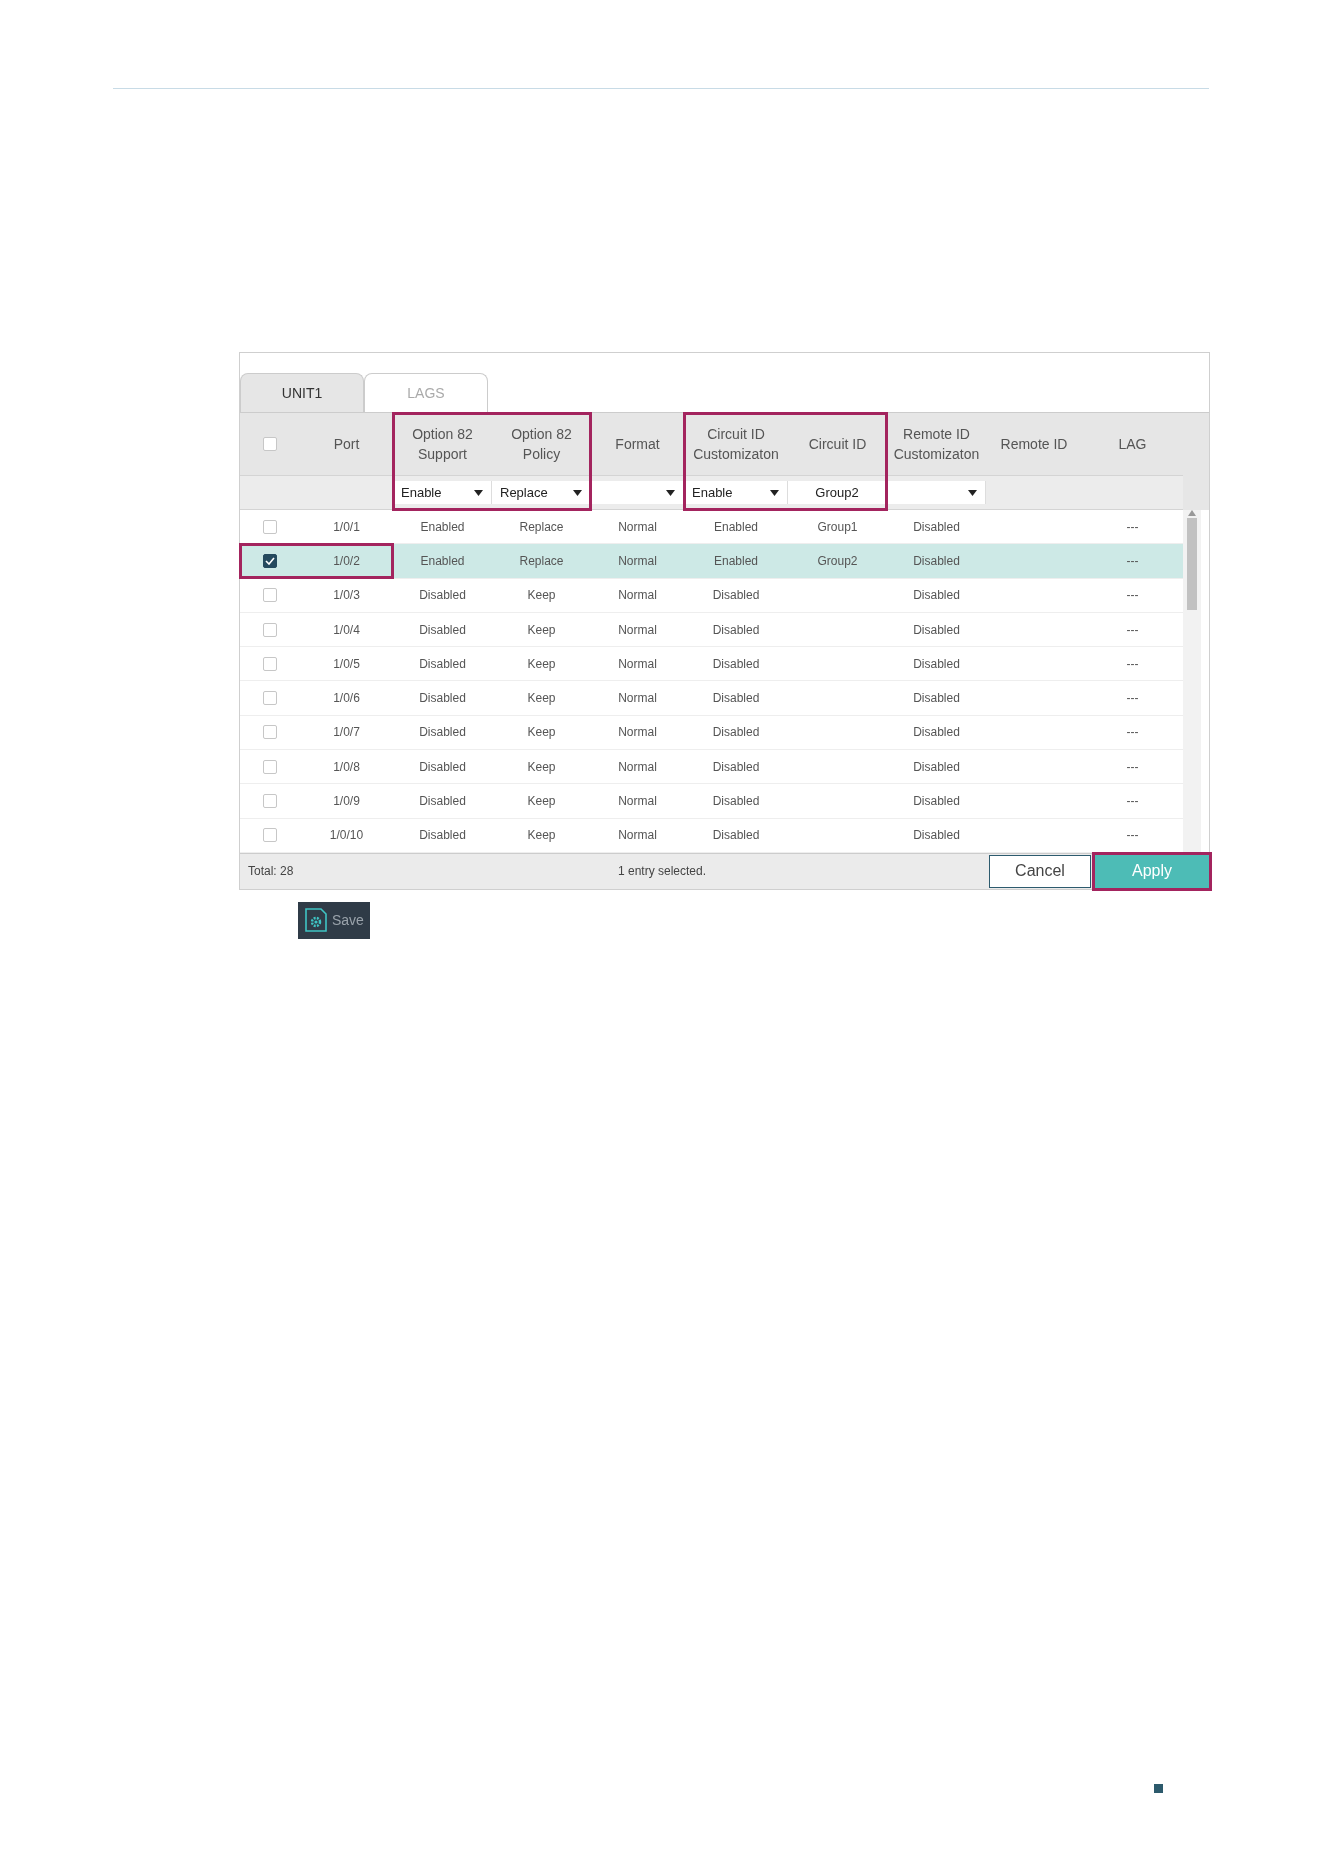  What do you see at coordinates (1192, 564) in the screenshot?
I see `scrollbar-thumb` at bounding box center [1192, 564].